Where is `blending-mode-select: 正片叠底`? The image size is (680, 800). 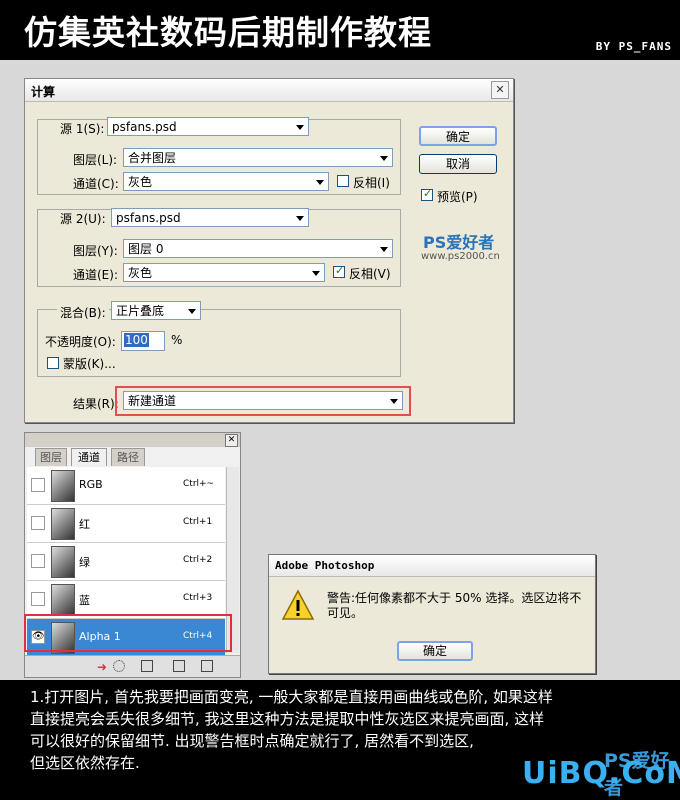
blending-mode-select: 正片叠底 is located at coordinates (156, 310).